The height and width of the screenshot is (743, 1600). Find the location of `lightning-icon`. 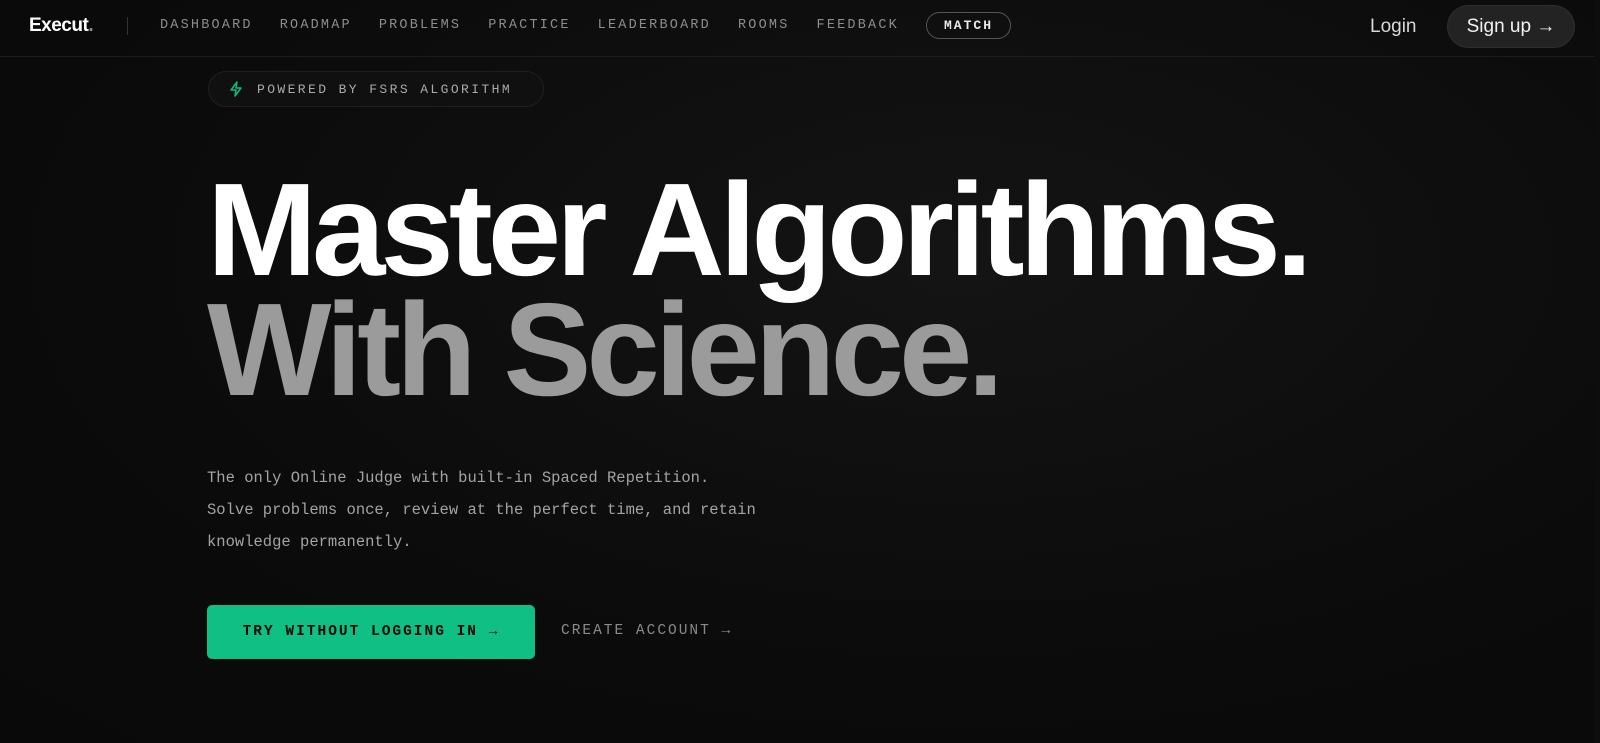

lightning-icon is located at coordinates (236, 89).